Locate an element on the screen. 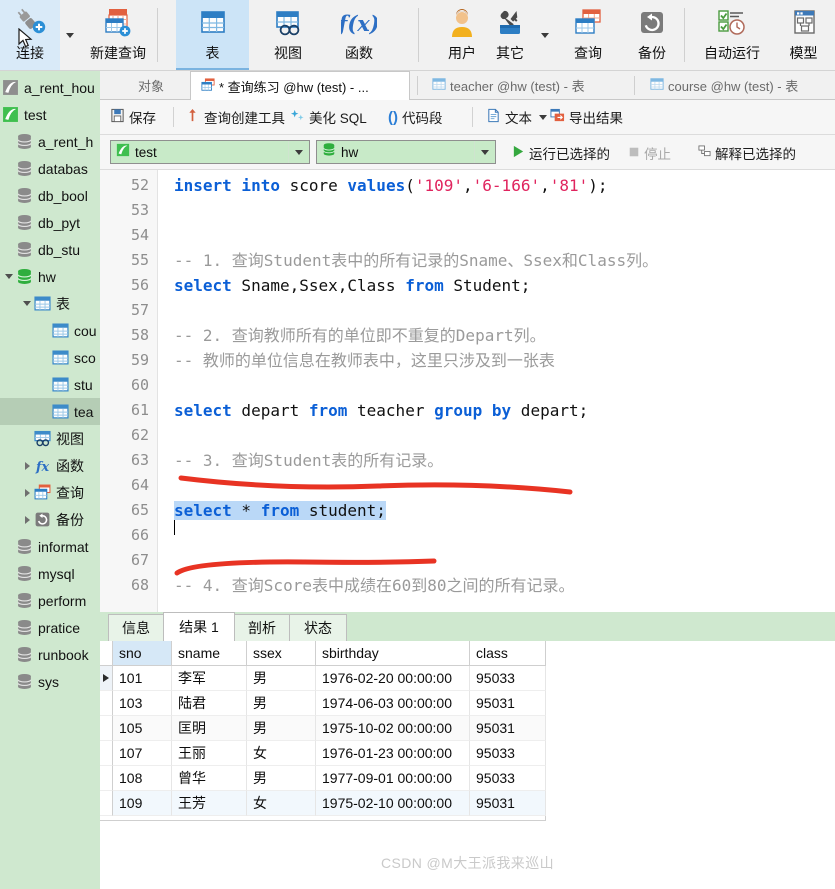 This screenshot has width=835, height=889. tree-item-: 查询 is located at coordinates (50, 492).